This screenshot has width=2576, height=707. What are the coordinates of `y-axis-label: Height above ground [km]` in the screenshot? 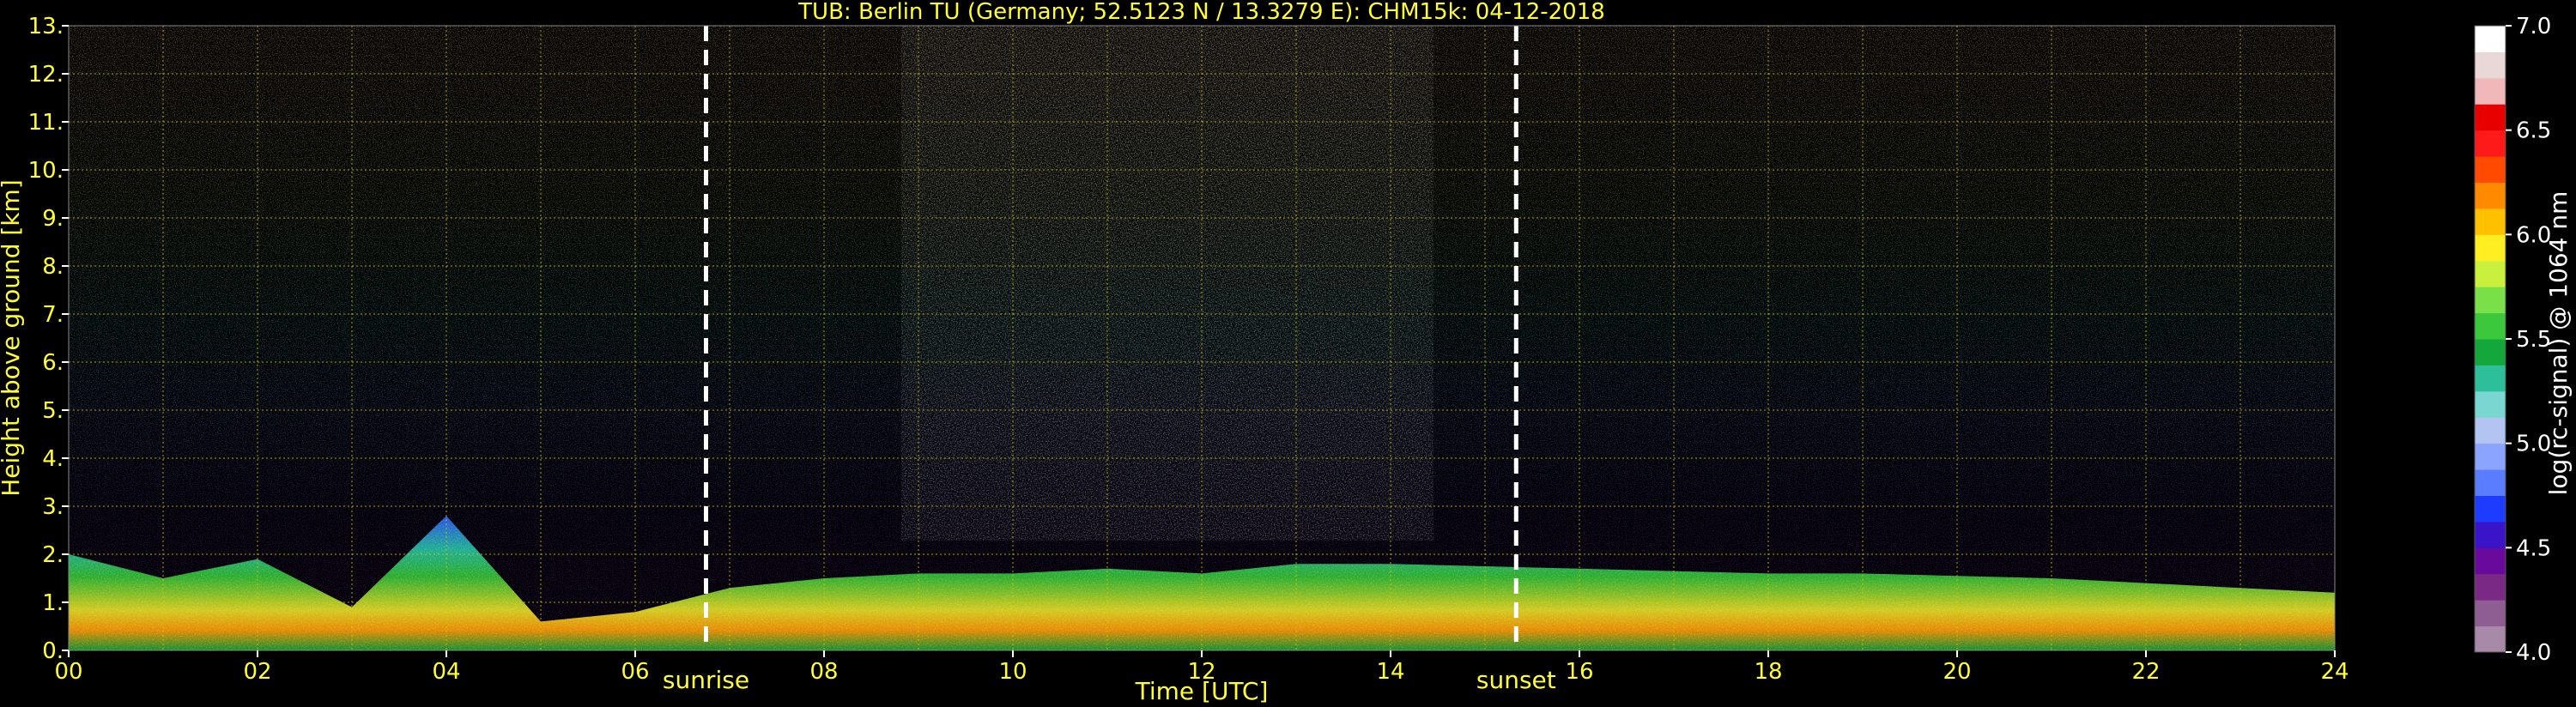 It's located at (12, 338).